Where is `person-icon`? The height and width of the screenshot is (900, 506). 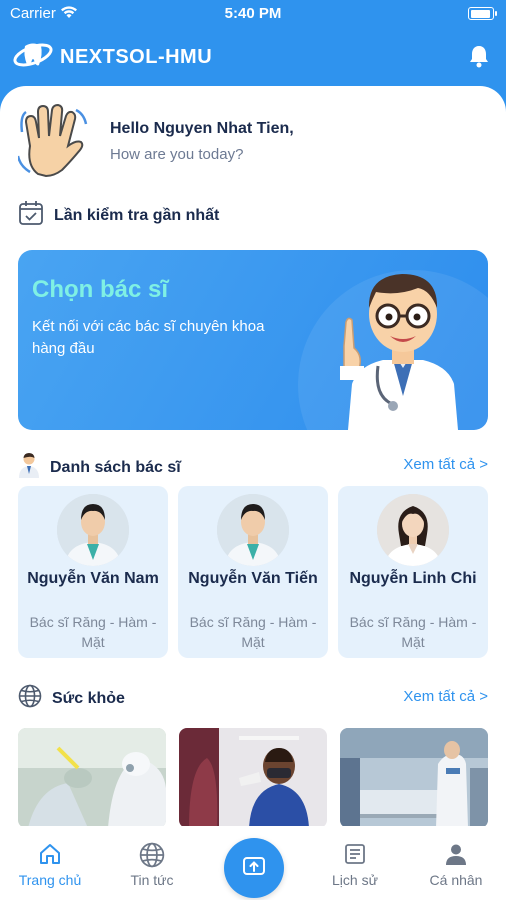 person-icon is located at coordinates (456, 854).